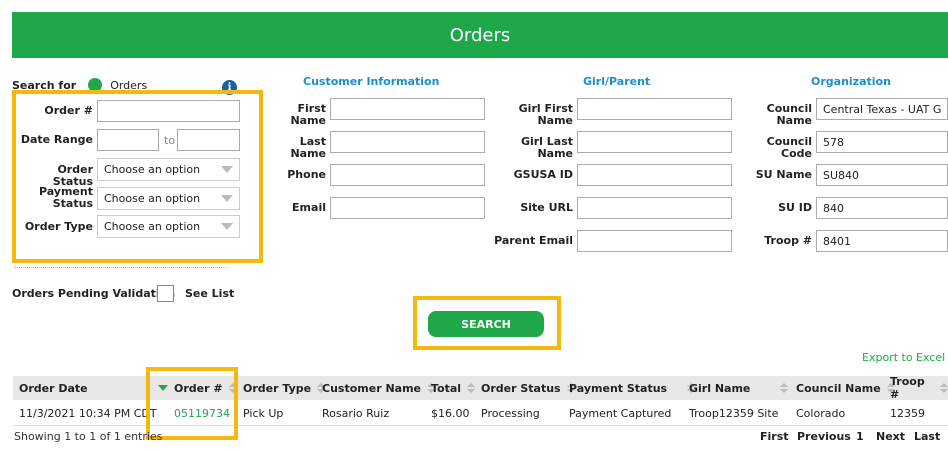 The height and width of the screenshot is (451, 948). What do you see at coordinates (546, 147) in the screenshot?
I see `girl-last-name-label: Girl Last Name` at bounding box center [546, 147].